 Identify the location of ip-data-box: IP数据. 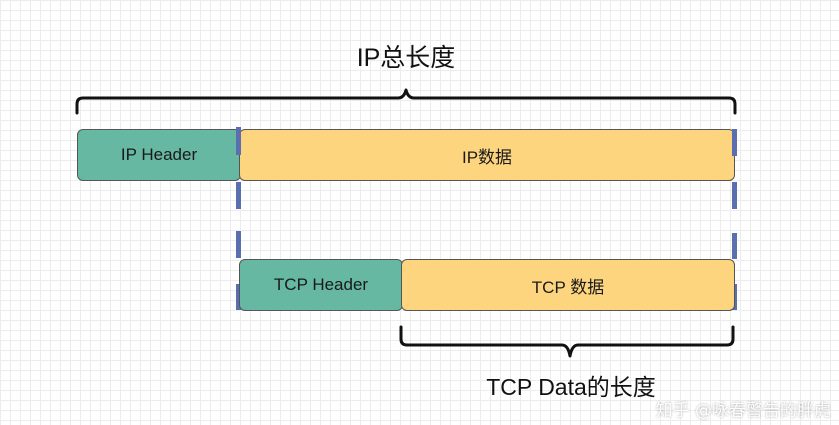
(487, 155).